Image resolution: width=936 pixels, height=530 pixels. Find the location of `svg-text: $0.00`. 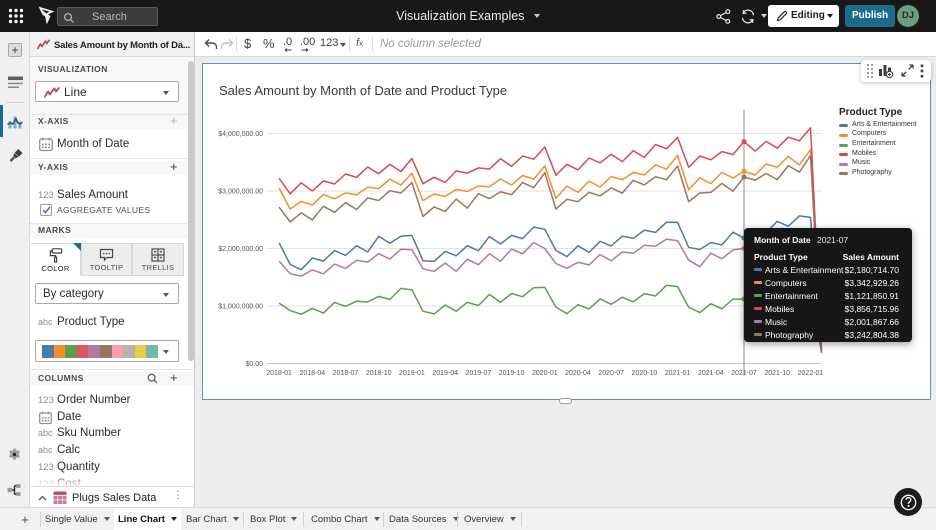

svg-text: $0.00 is located at coordinates (254, 364).